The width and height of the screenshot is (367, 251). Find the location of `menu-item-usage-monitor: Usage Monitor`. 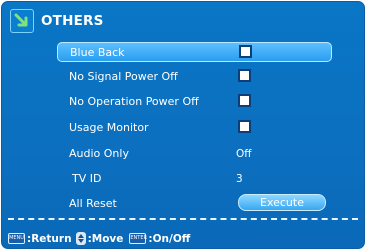

menu-item-usage-monitor: Usage Monitor is located at coordinates (194, 128).